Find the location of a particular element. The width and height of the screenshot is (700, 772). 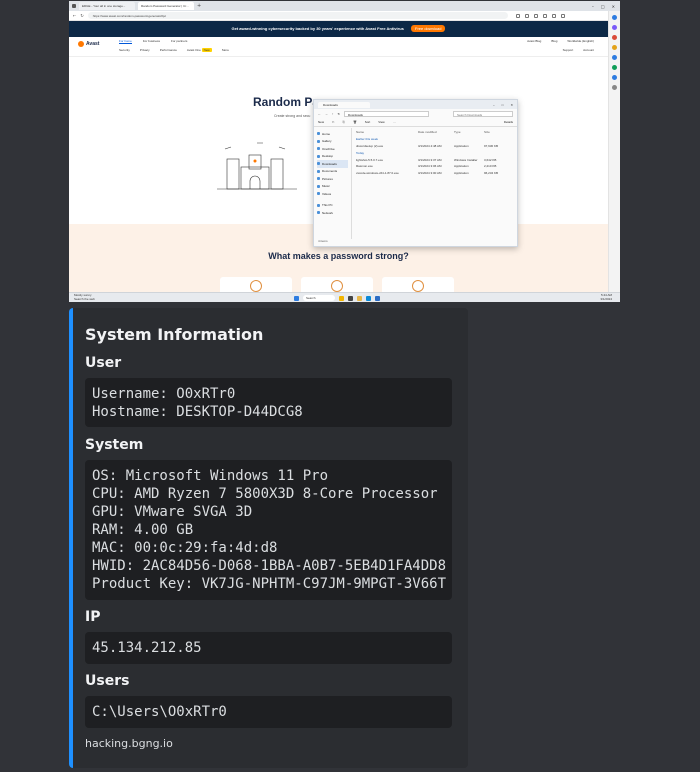

sidebar-item-videos: Videos is located at coordinates (332, 194).